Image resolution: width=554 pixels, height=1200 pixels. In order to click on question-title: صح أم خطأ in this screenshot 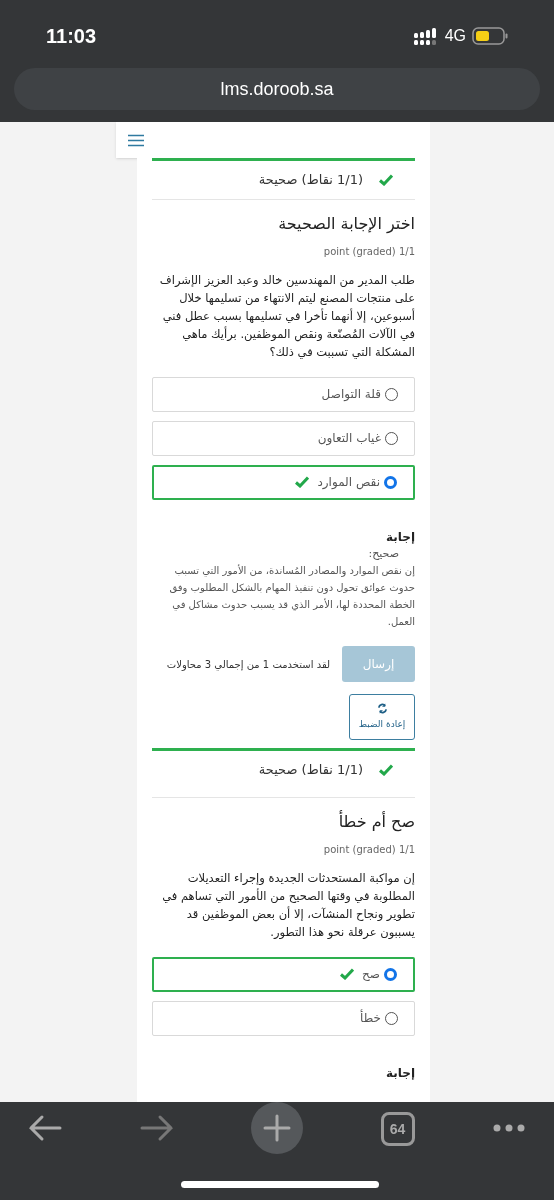, I will do `click(376, 821)`.